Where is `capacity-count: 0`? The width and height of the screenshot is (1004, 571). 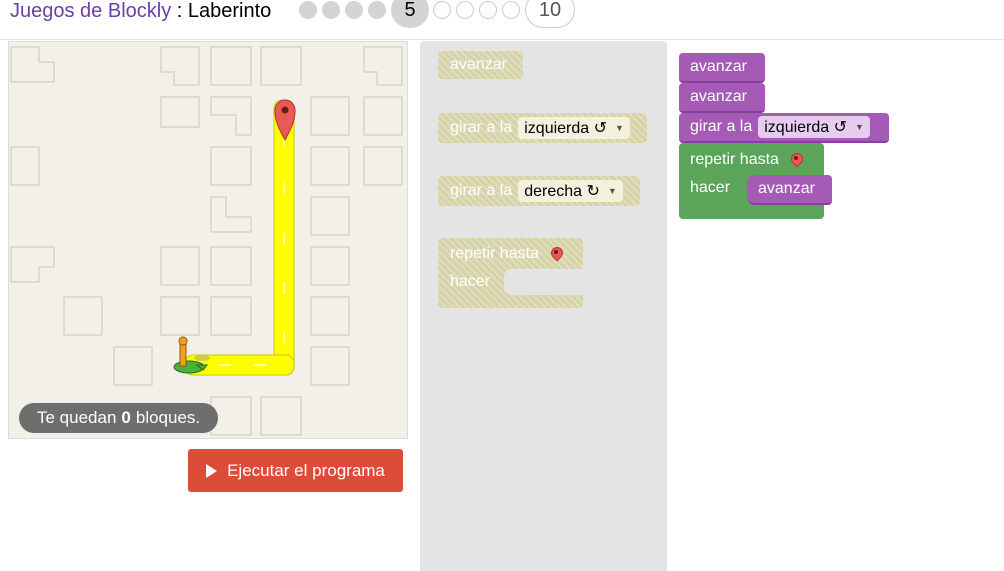
capacity-count: 0 is located at coordinates (126, 417).